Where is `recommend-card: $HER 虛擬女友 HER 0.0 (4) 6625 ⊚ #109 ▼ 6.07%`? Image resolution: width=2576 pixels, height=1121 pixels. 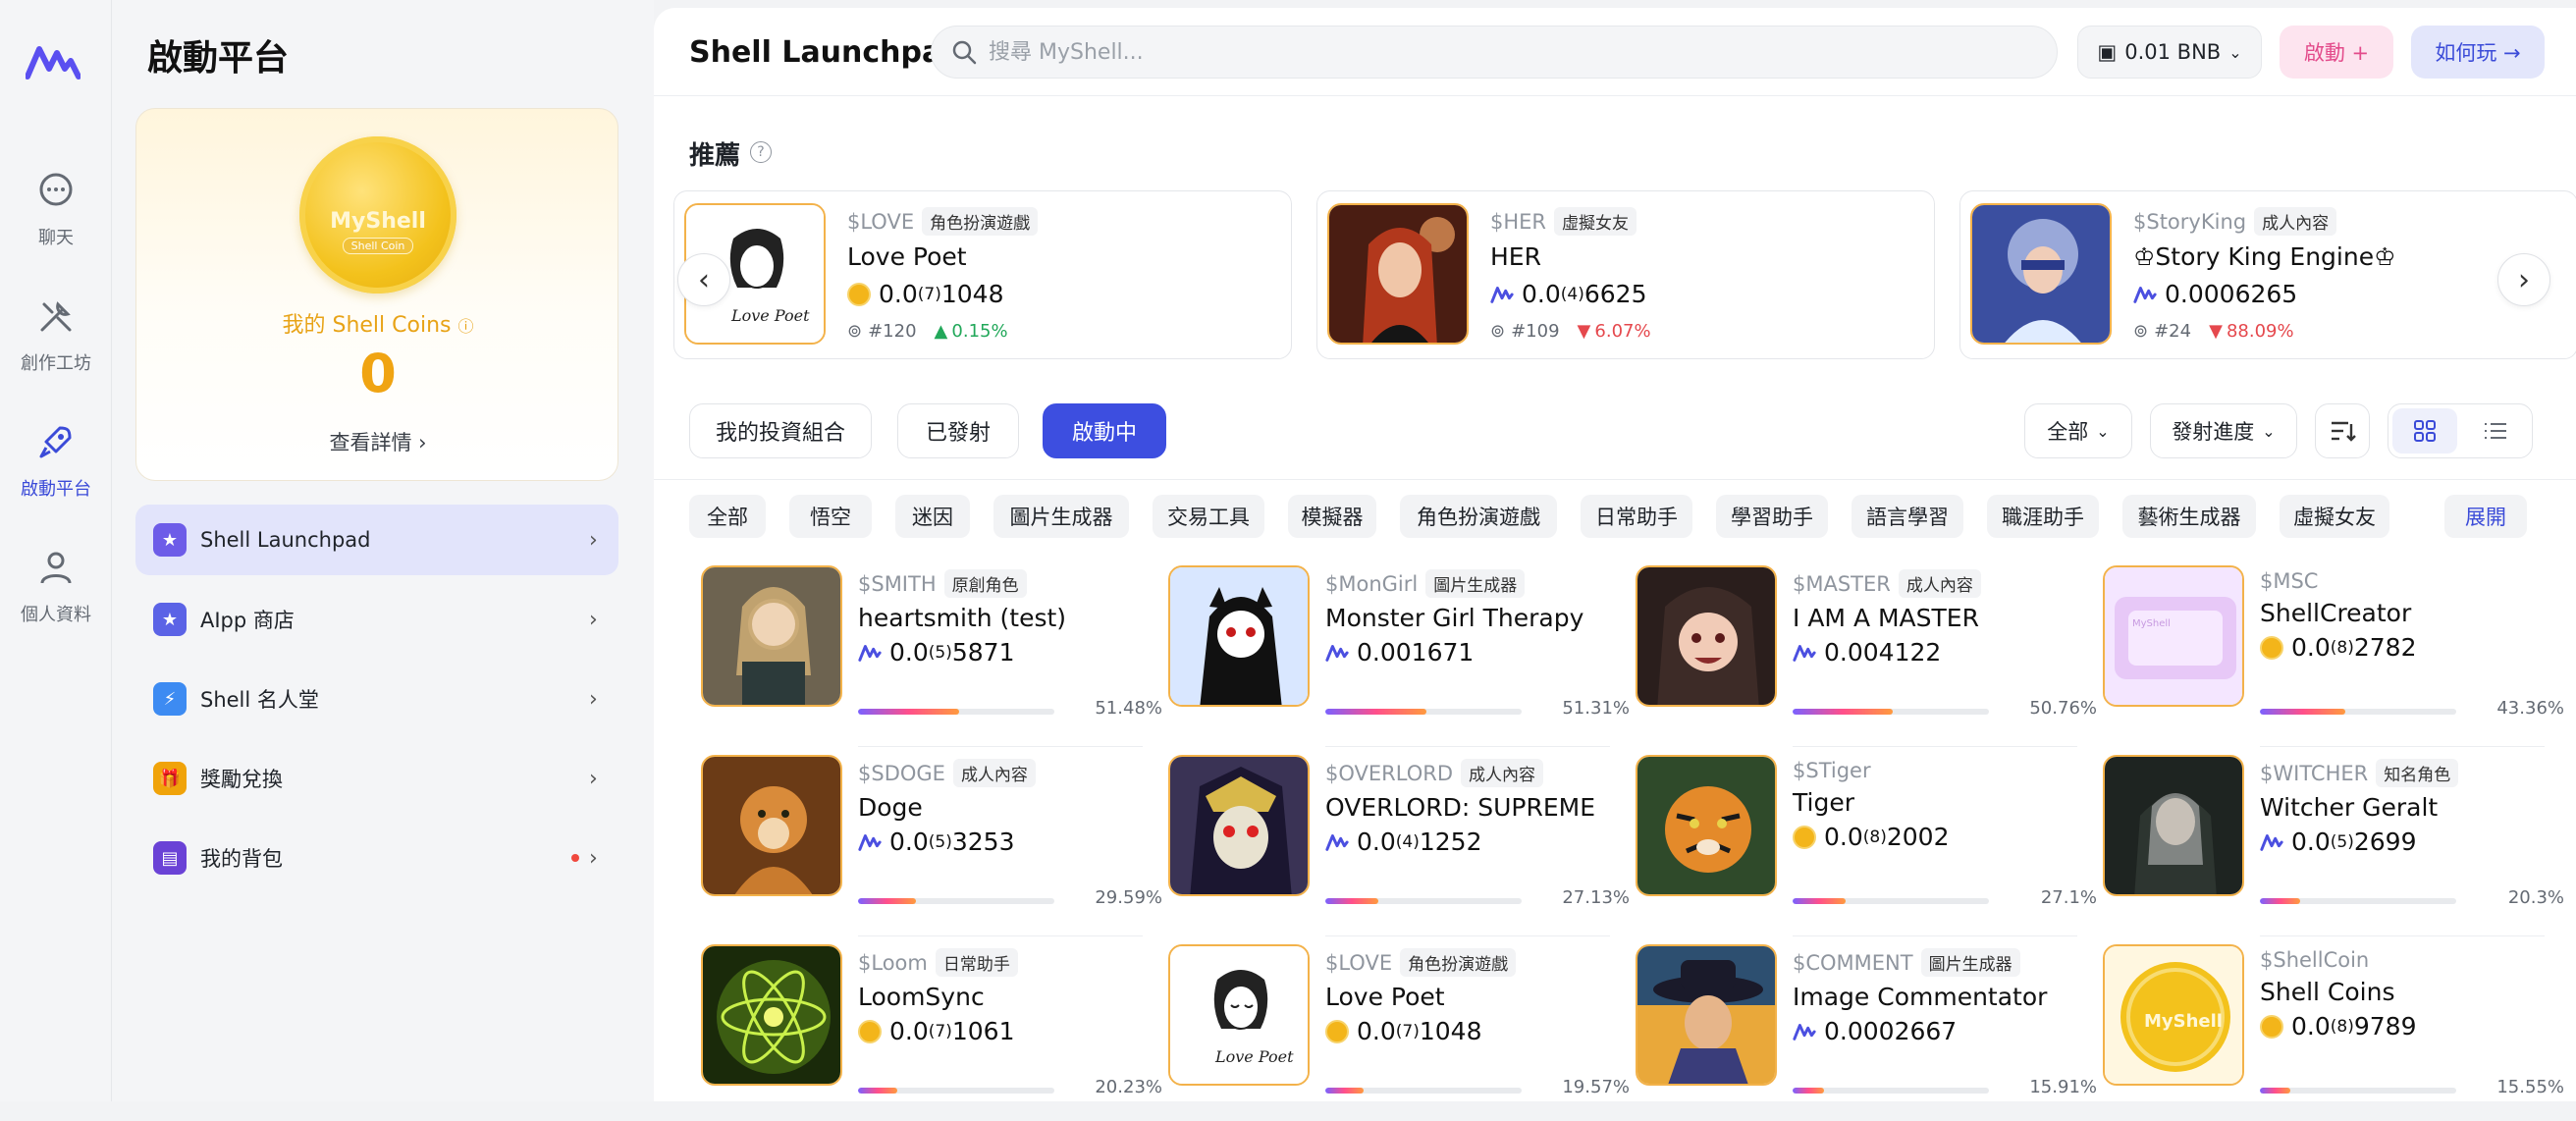
recommend-card: $HER 虛擬女友 HER 0.0 (4) 6625 ⊚ #109 ▼ 6.07% is located at coordinates (1625, 275).